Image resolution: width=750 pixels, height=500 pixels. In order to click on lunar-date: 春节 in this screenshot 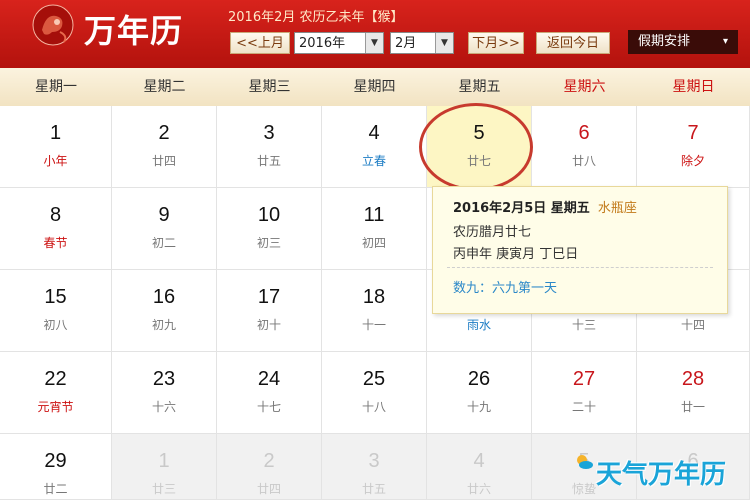, I will do `click(55, 243)`.